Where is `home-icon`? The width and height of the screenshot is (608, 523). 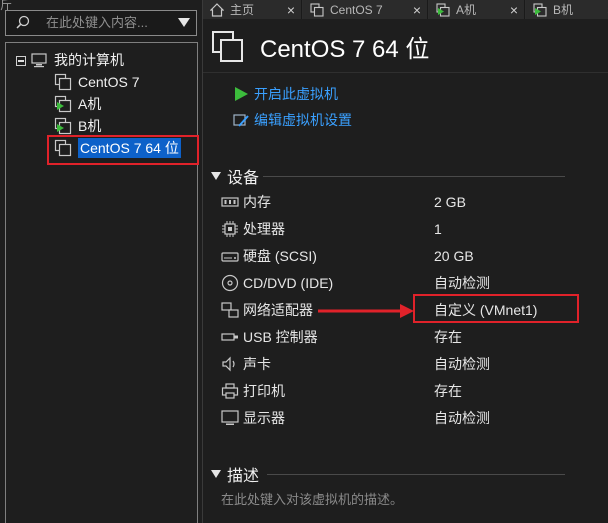 home-icon is located at coordinates (217, 9).